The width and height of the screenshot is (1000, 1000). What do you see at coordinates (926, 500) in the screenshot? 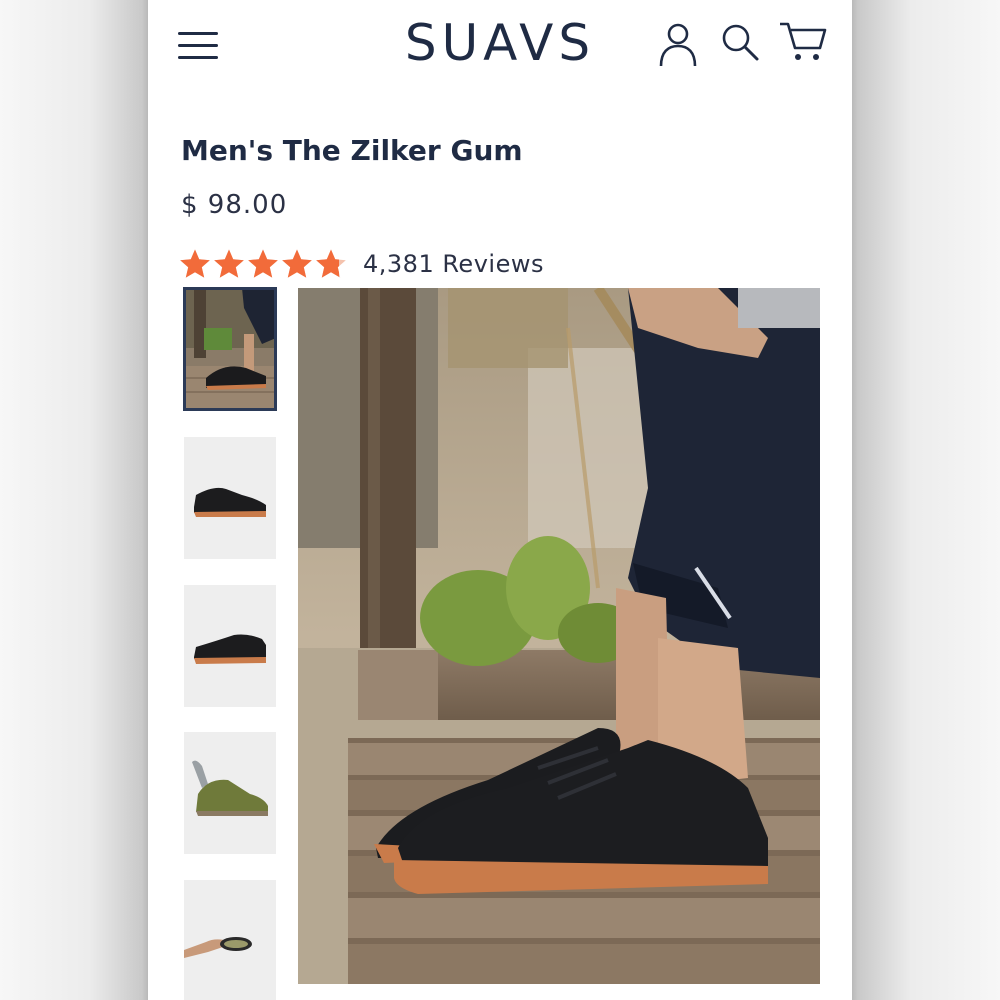
I see `right-backdrop` at bounding box center [926, 500].